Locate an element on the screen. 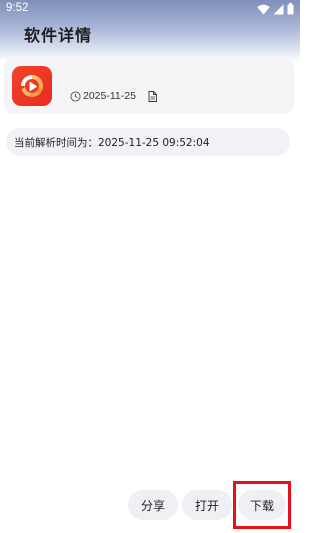 The image size is (320, 533). signal-icon is located at coordinates (278, 9).